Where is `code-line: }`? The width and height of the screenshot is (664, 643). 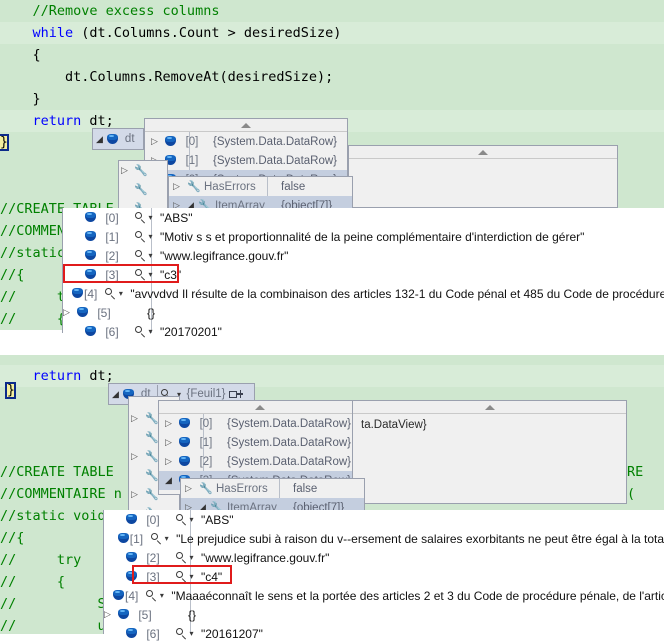
code-line: } is located at coordinates (20, 99).